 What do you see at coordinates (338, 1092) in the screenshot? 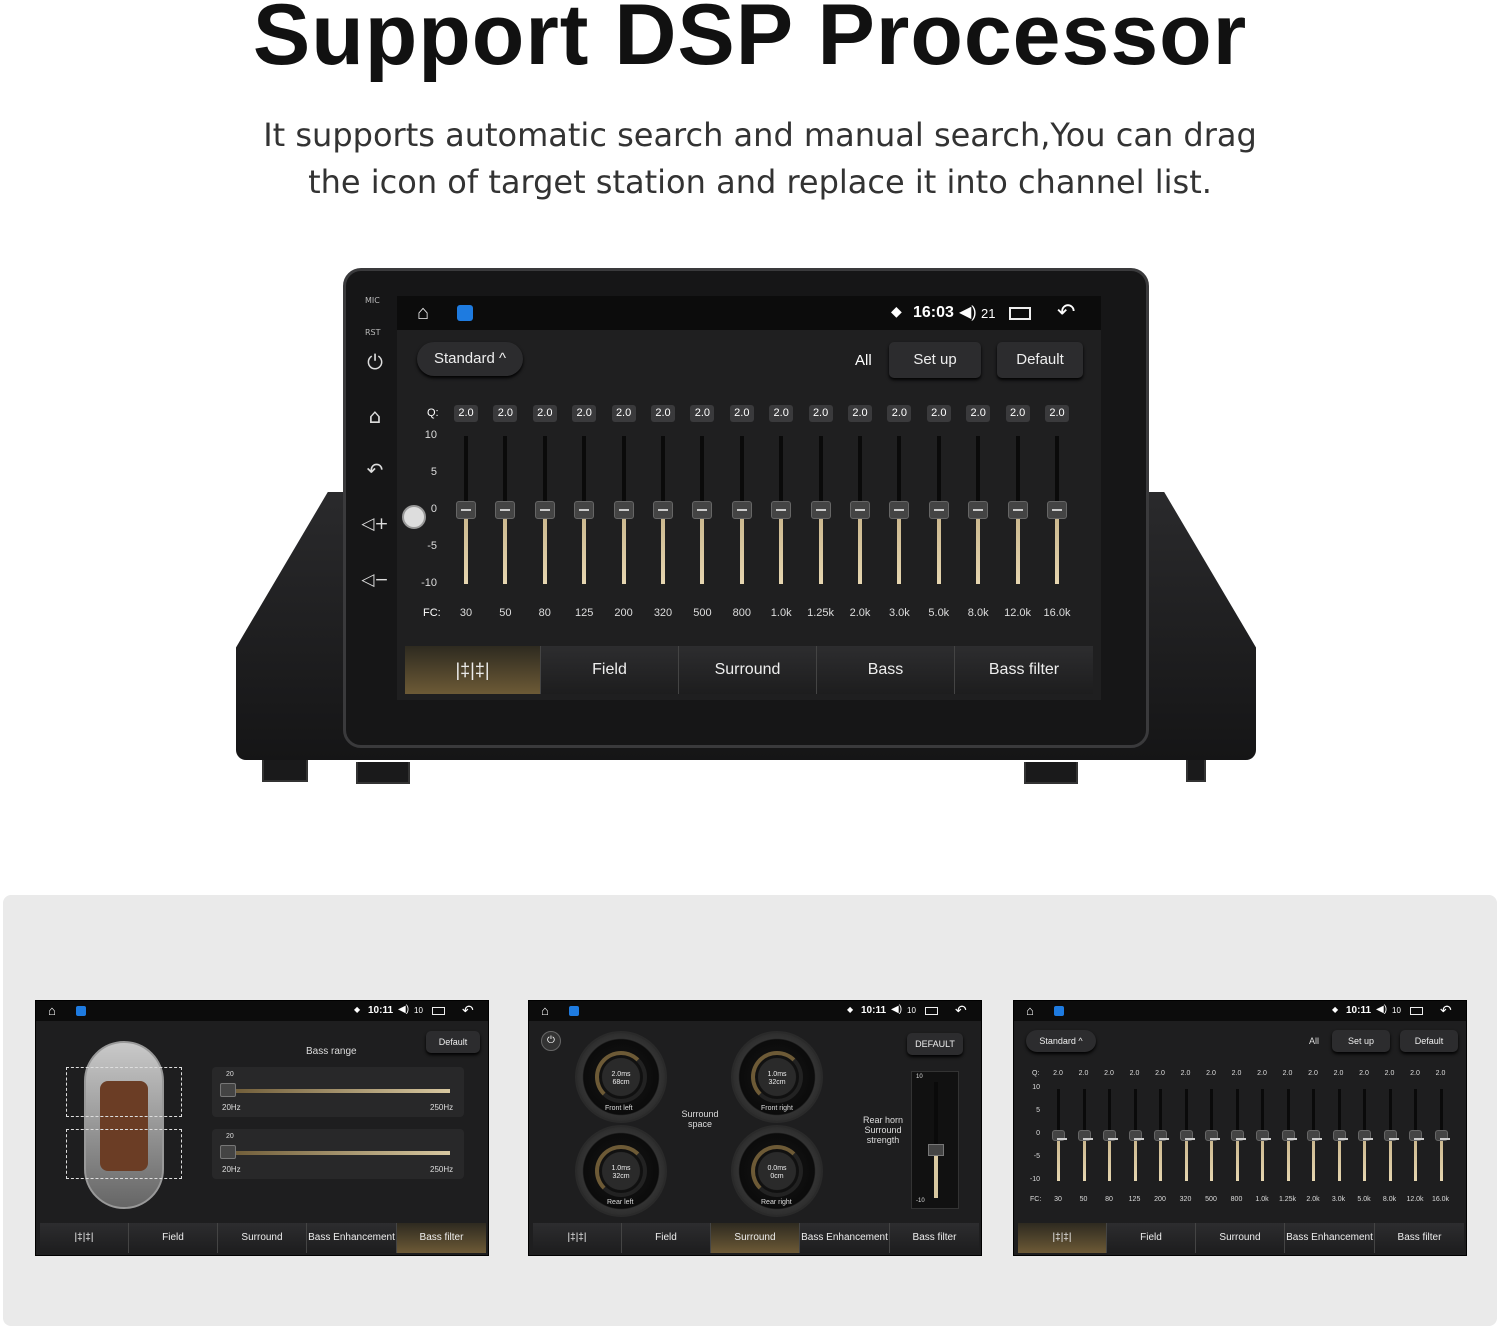
I see `bass-slider-1: 20 20Hz 250Hz` at bounding box center [338, 1092].